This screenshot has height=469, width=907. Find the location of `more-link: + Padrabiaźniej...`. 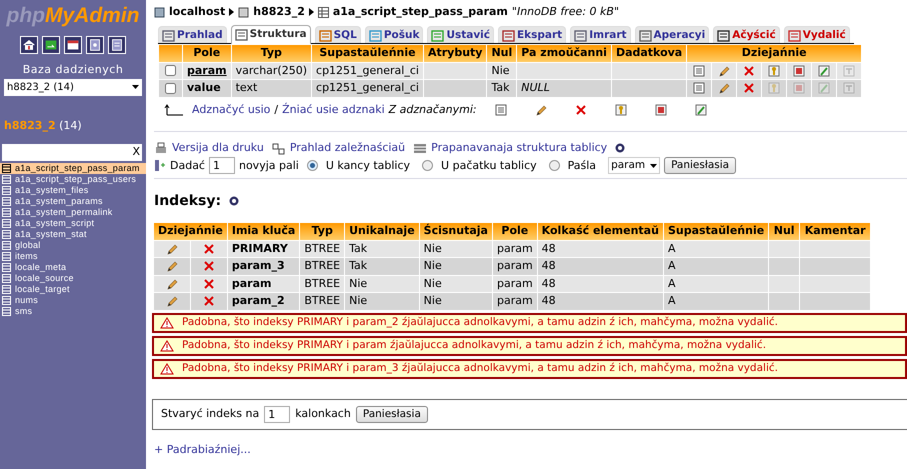

more-link: + Padrabiaźniej... is located at coordinates (202, 449).